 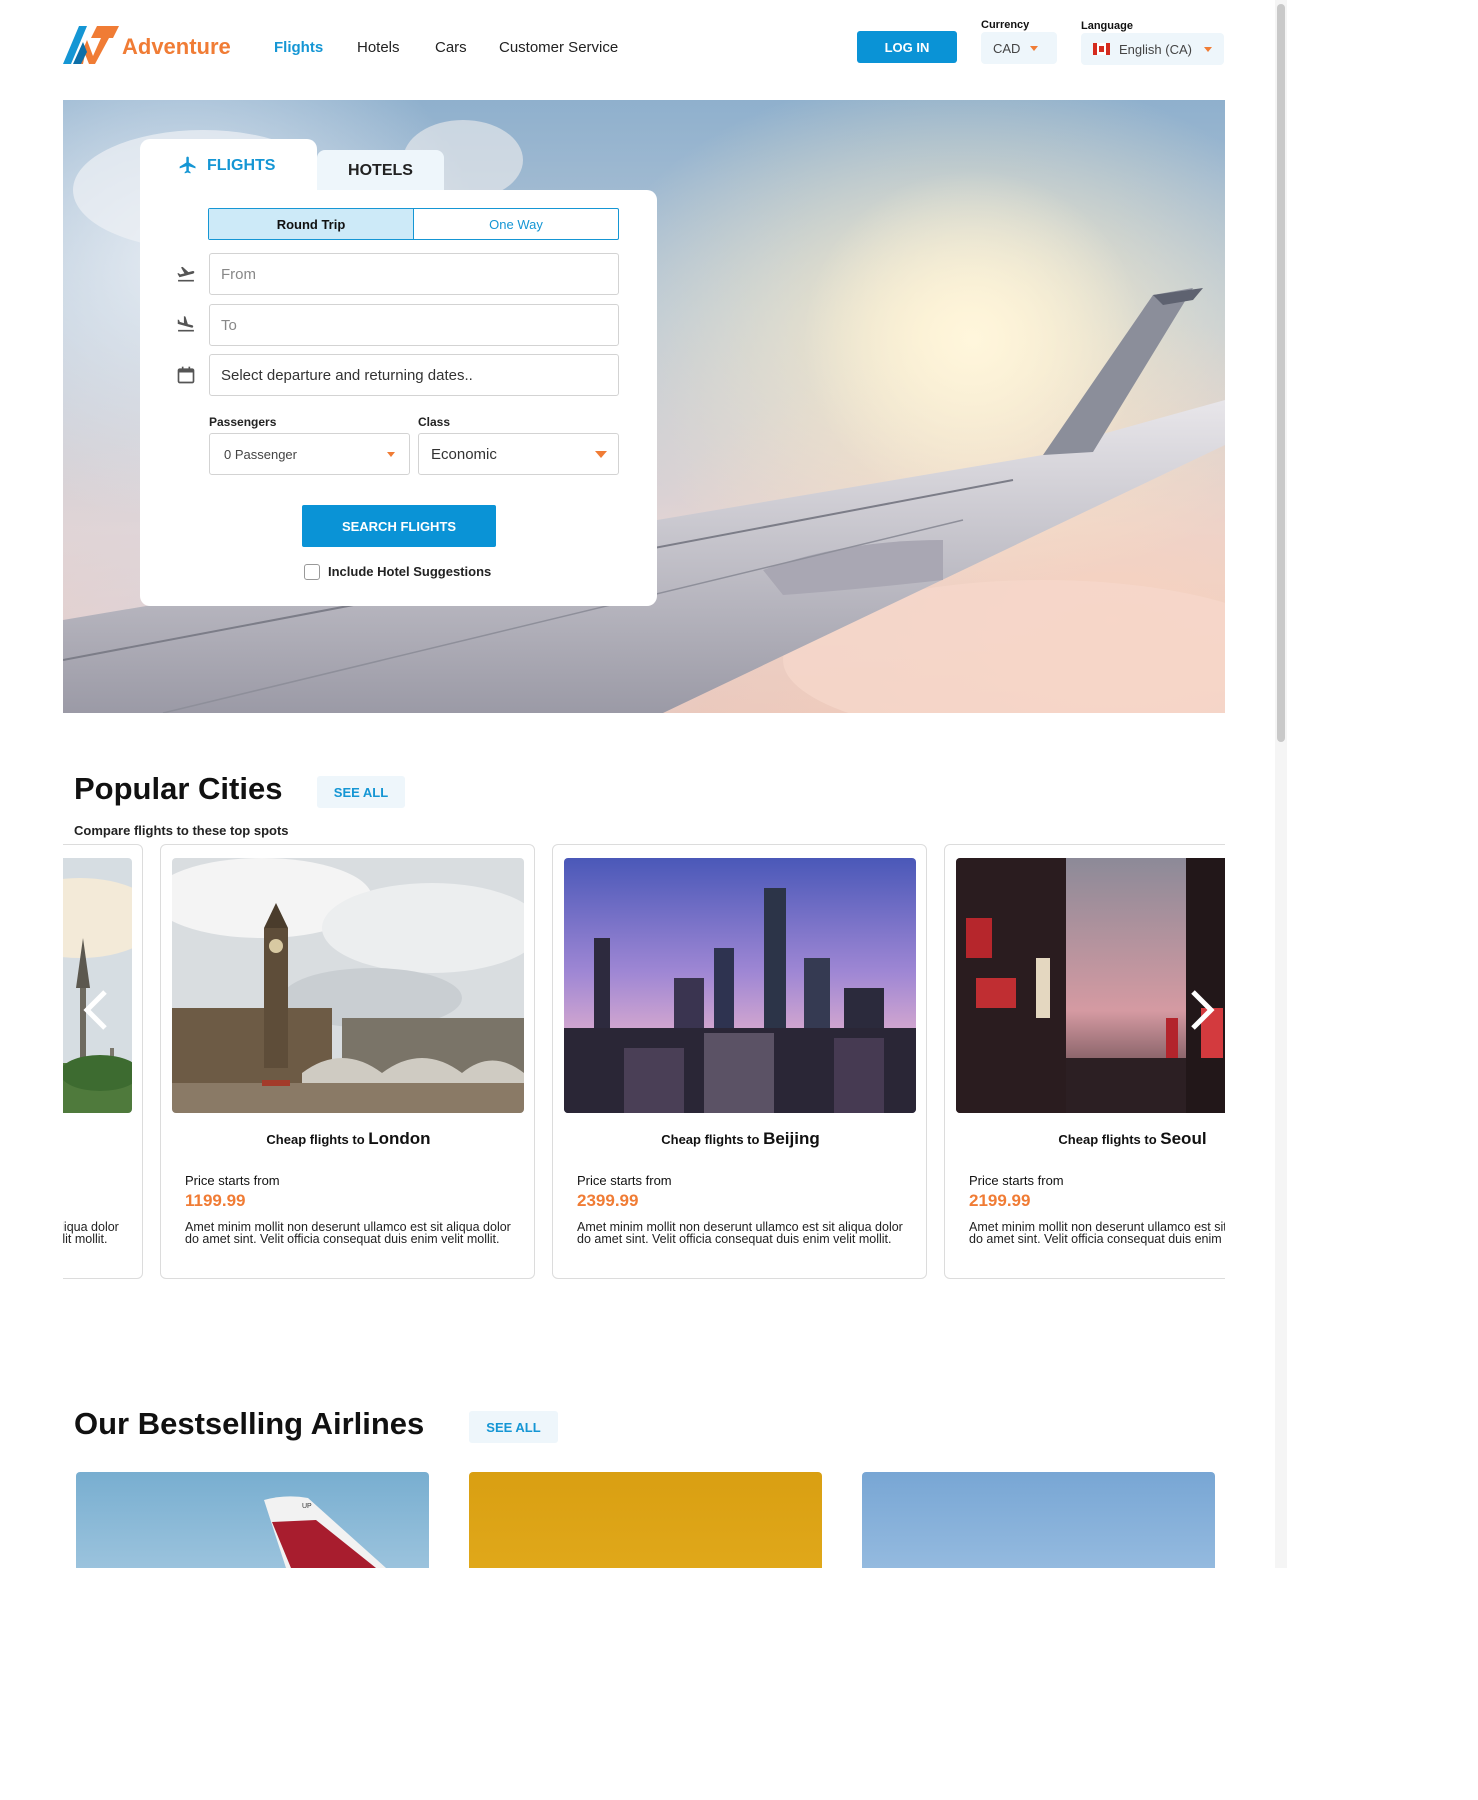 I want to click on round-trip-option: Round Trip, so click(x=311, y=224).